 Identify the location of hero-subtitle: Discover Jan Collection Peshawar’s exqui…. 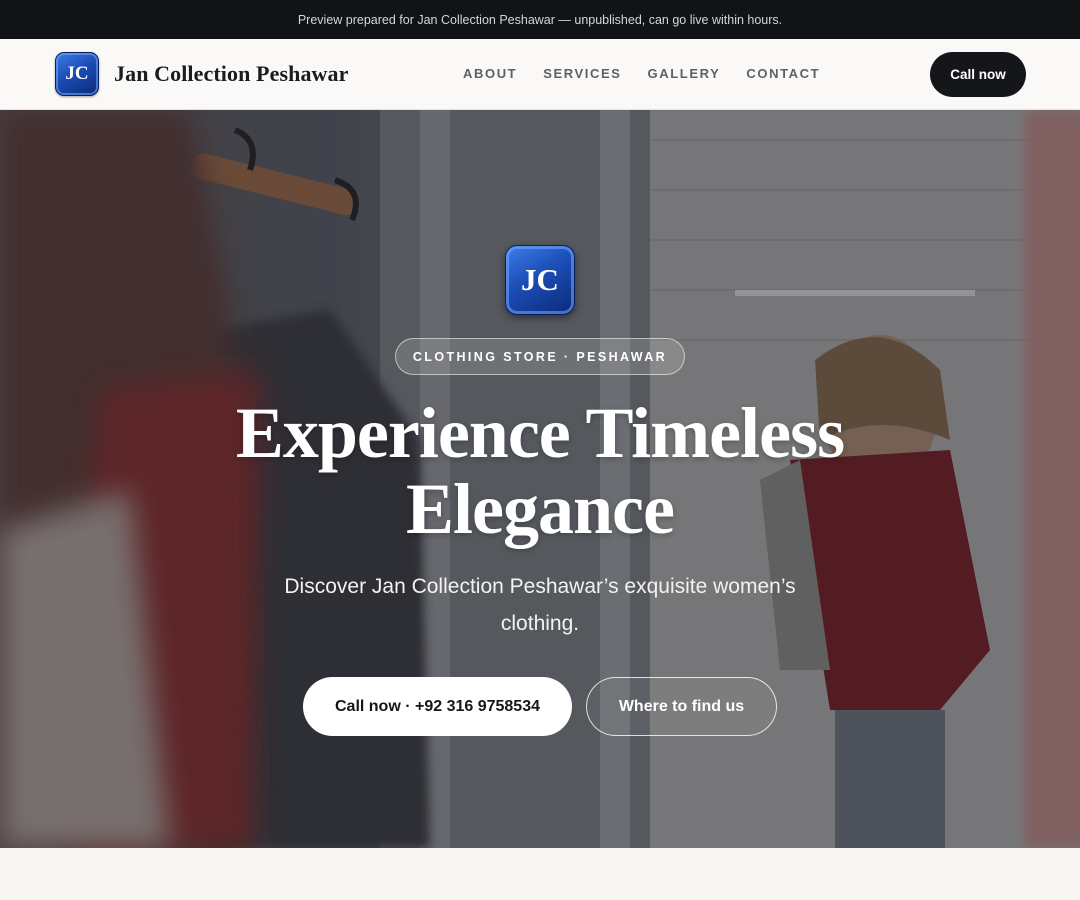
(540, 605).